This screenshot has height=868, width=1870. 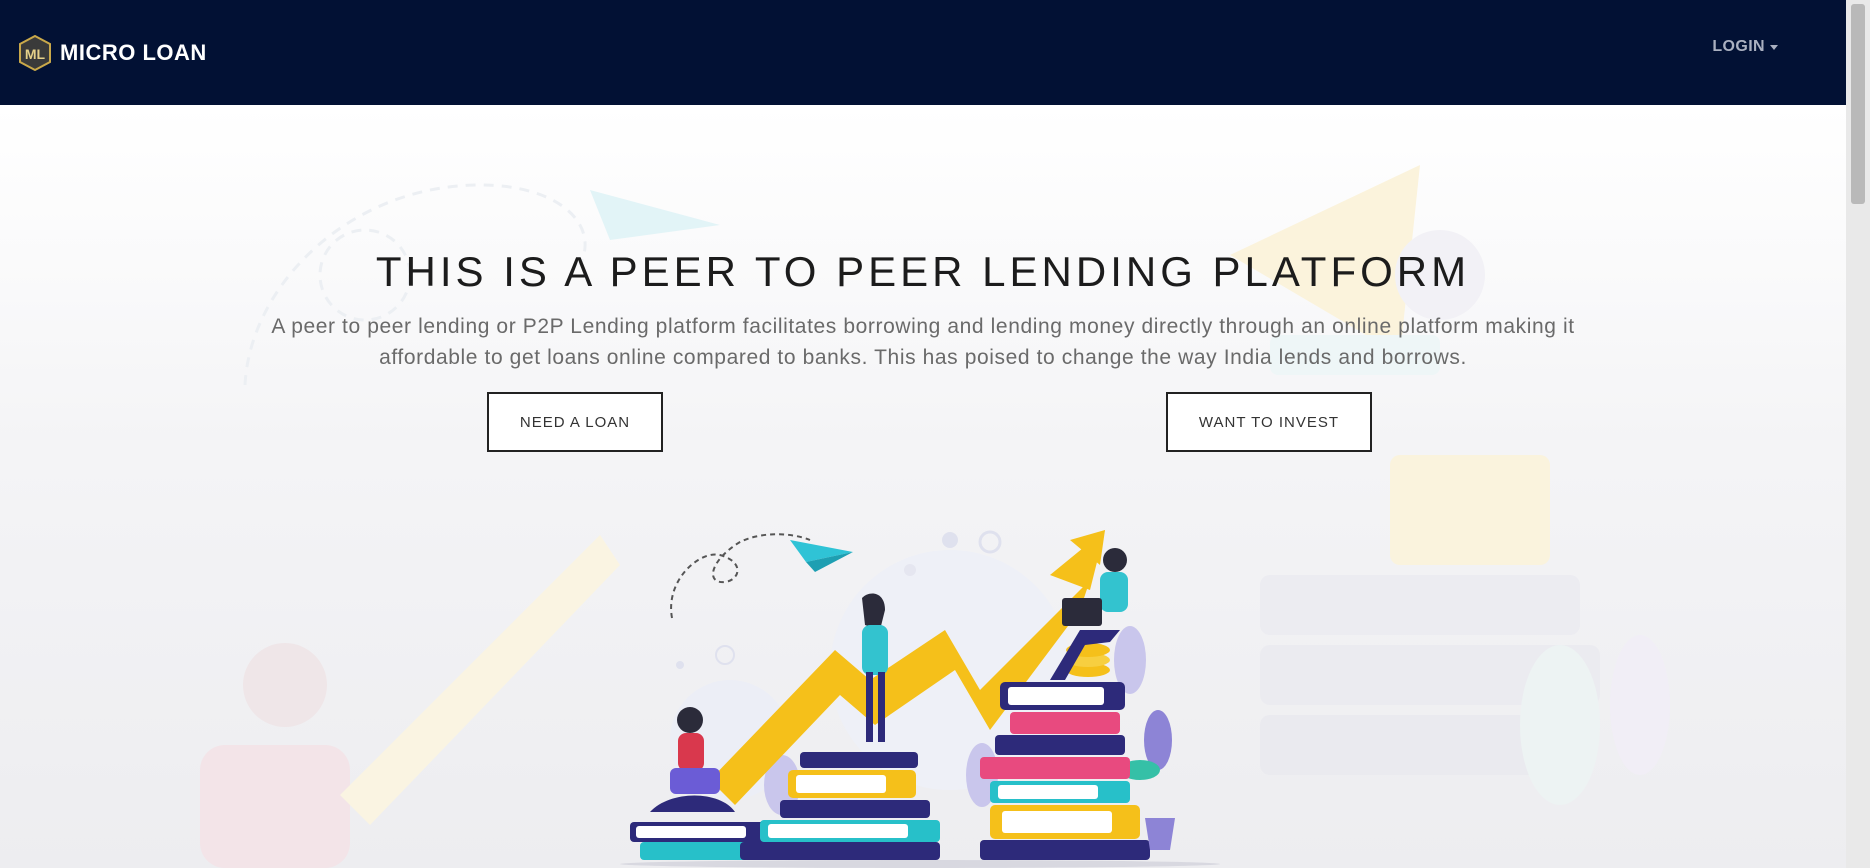 What do you see at coordinates (923, 271) in the screenshot?
I see `hero-title: THIS IS A PEER TO PEER LENDING PLATFORM` at bounding box center [923, 271].